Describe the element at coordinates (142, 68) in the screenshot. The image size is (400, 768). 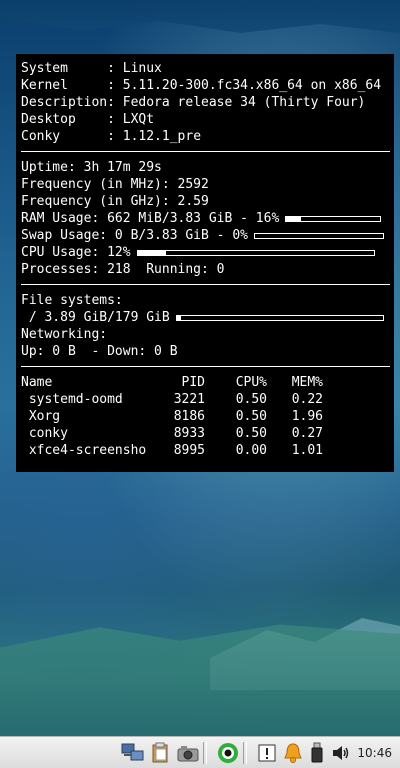
I see `system-value: Linux` at that location.